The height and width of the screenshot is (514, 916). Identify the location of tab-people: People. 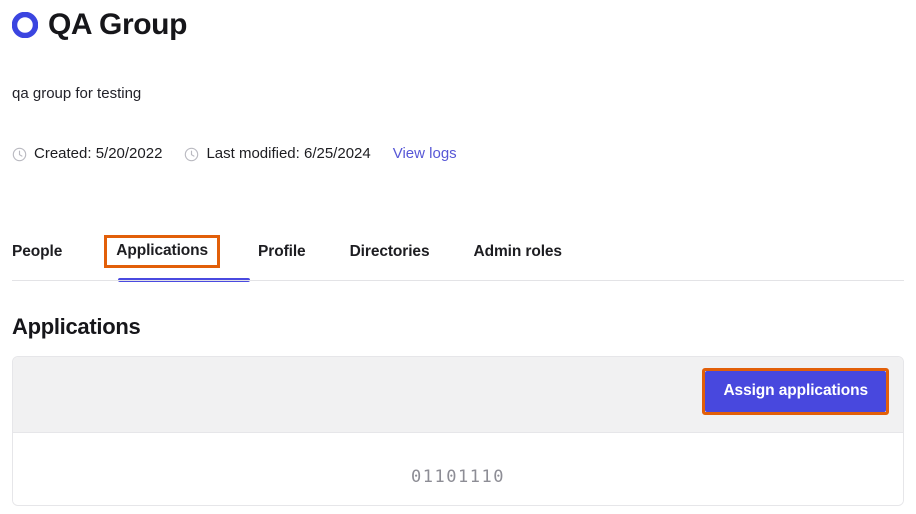
(37, 248).